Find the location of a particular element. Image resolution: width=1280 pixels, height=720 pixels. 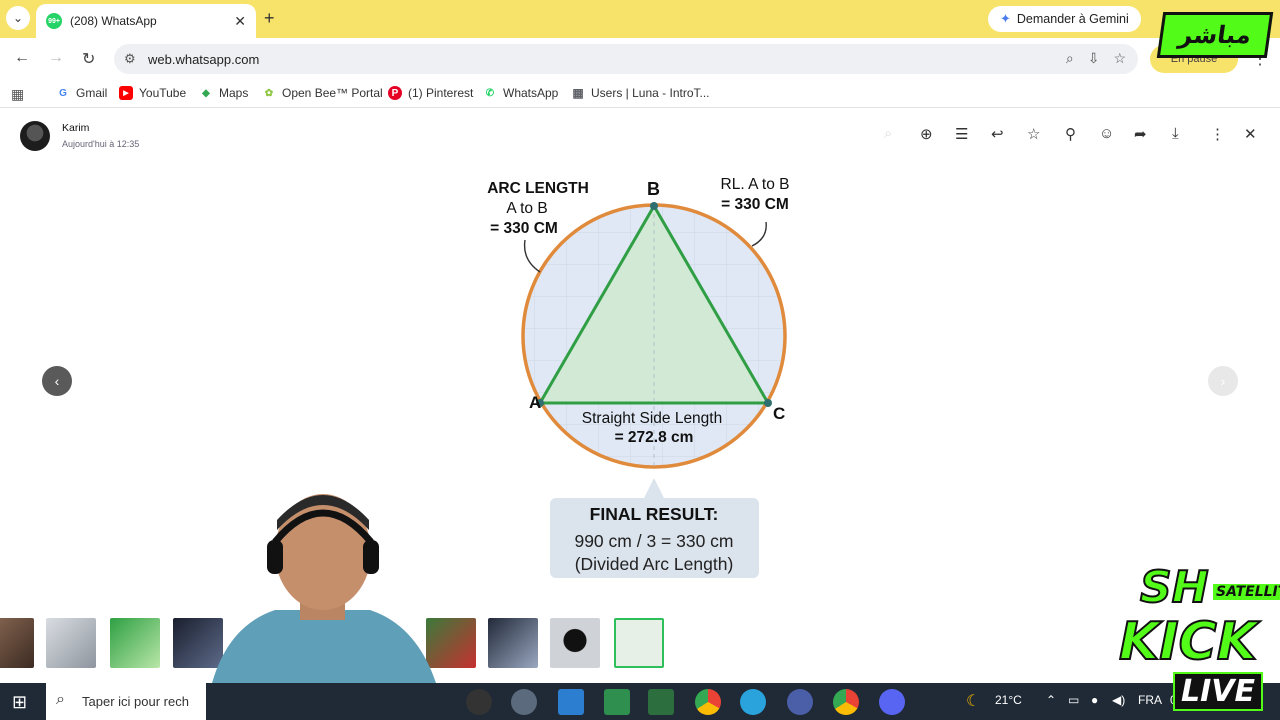

bookmark-maps: ◆ Maps is located at coordinates (223, 93).